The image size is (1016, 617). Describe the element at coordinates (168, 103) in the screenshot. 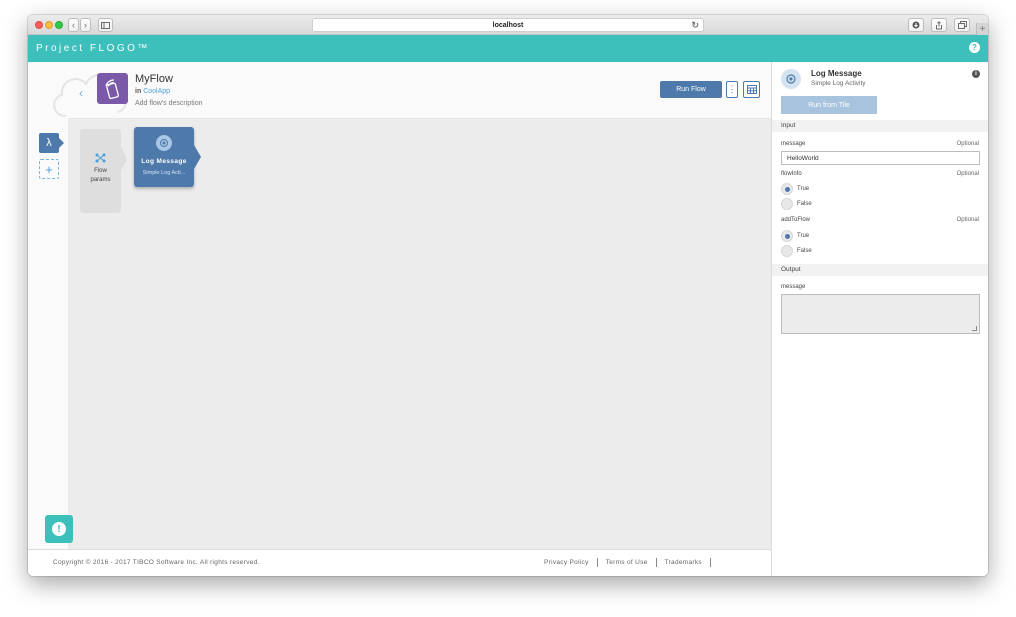

I see `flow-description: Add flow's description` at that location.